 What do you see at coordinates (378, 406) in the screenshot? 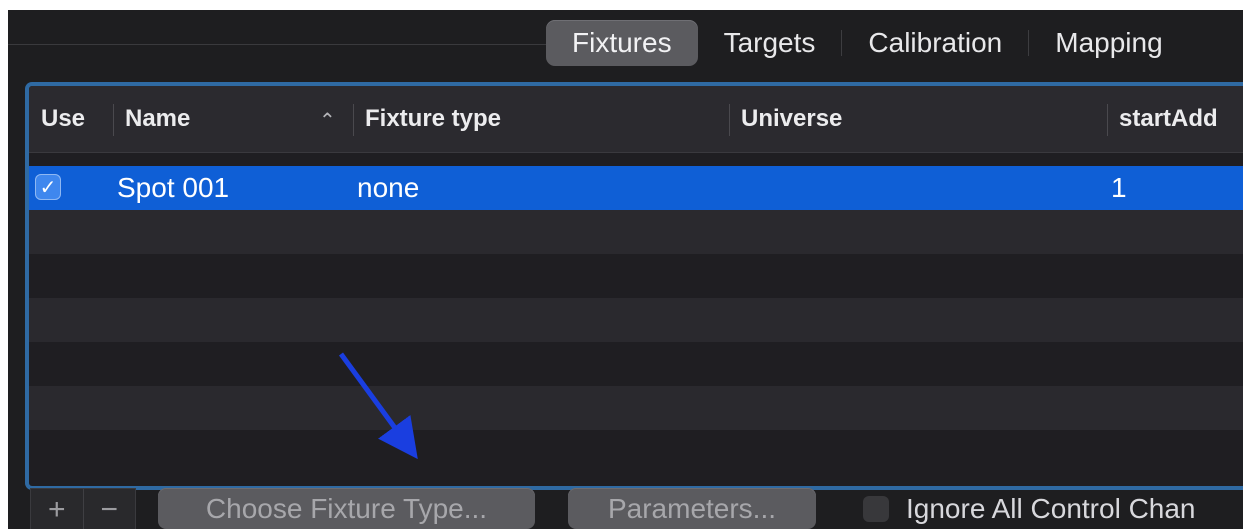
I see `annotation-arrow-icon` at bounding box center [378, 406].